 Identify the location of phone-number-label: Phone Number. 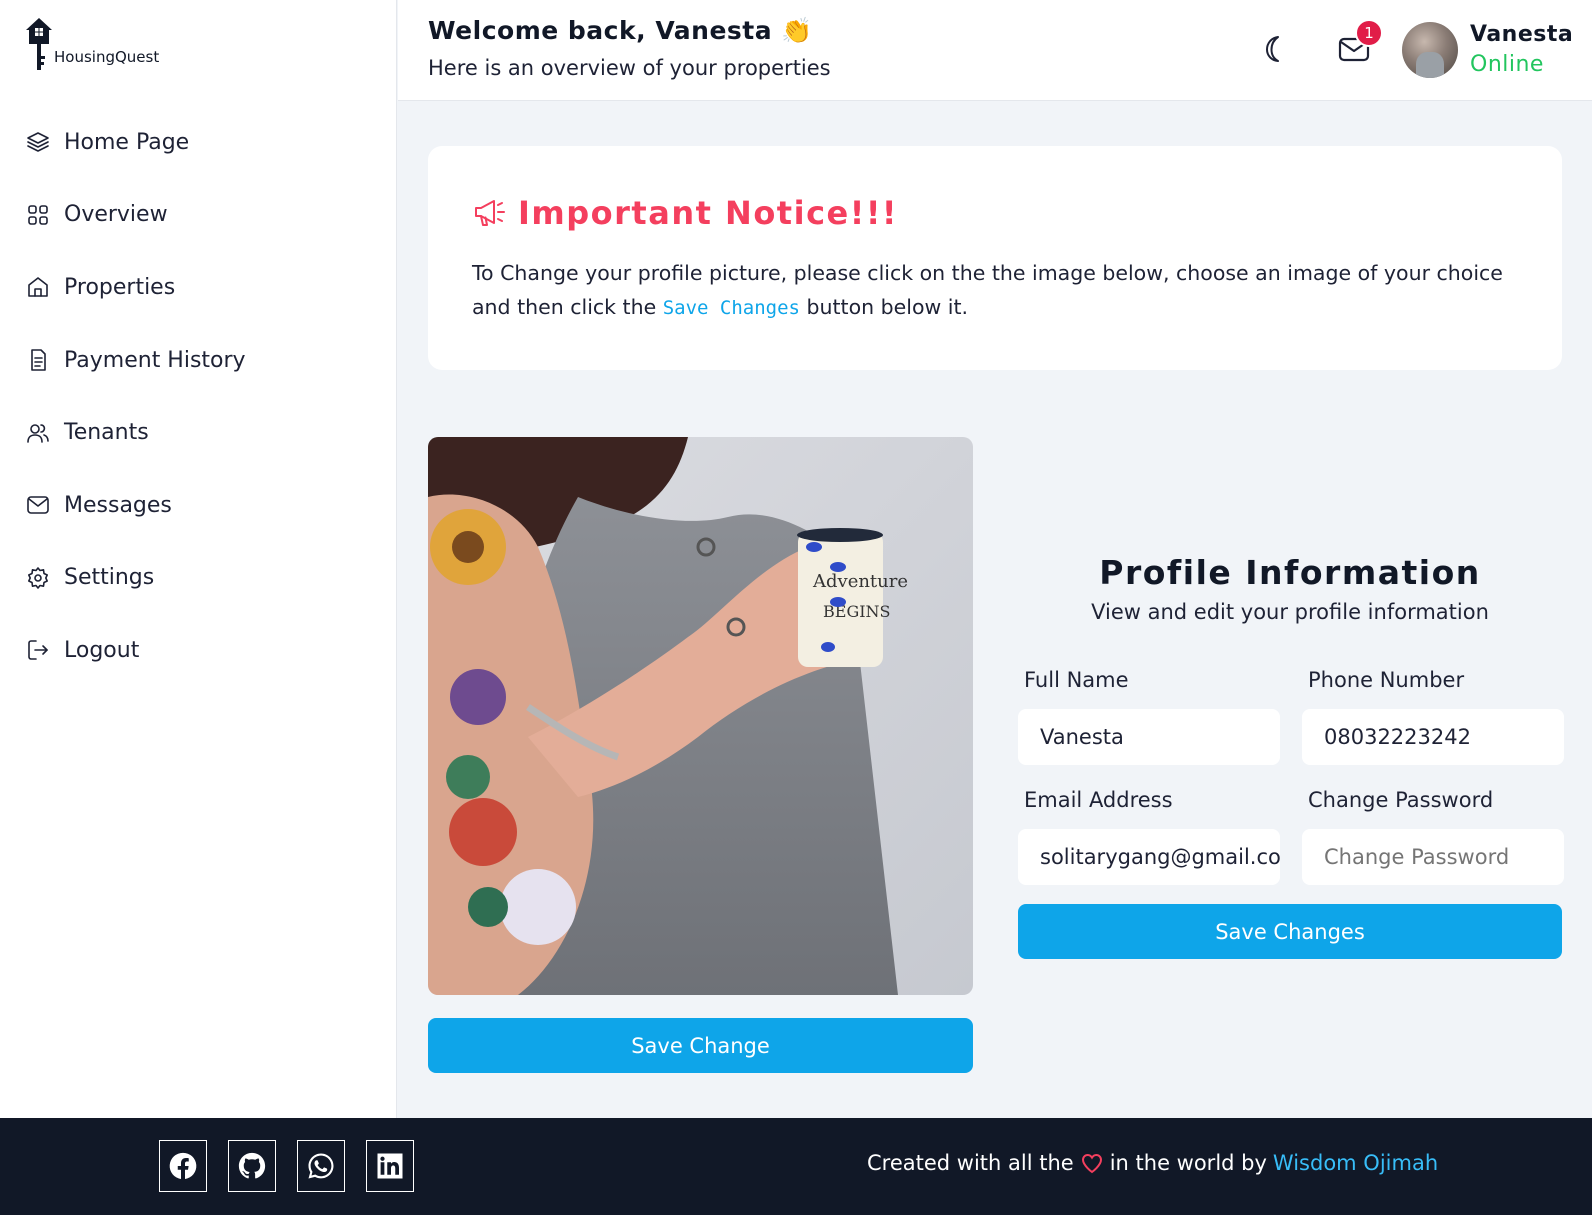
(1386, 680).